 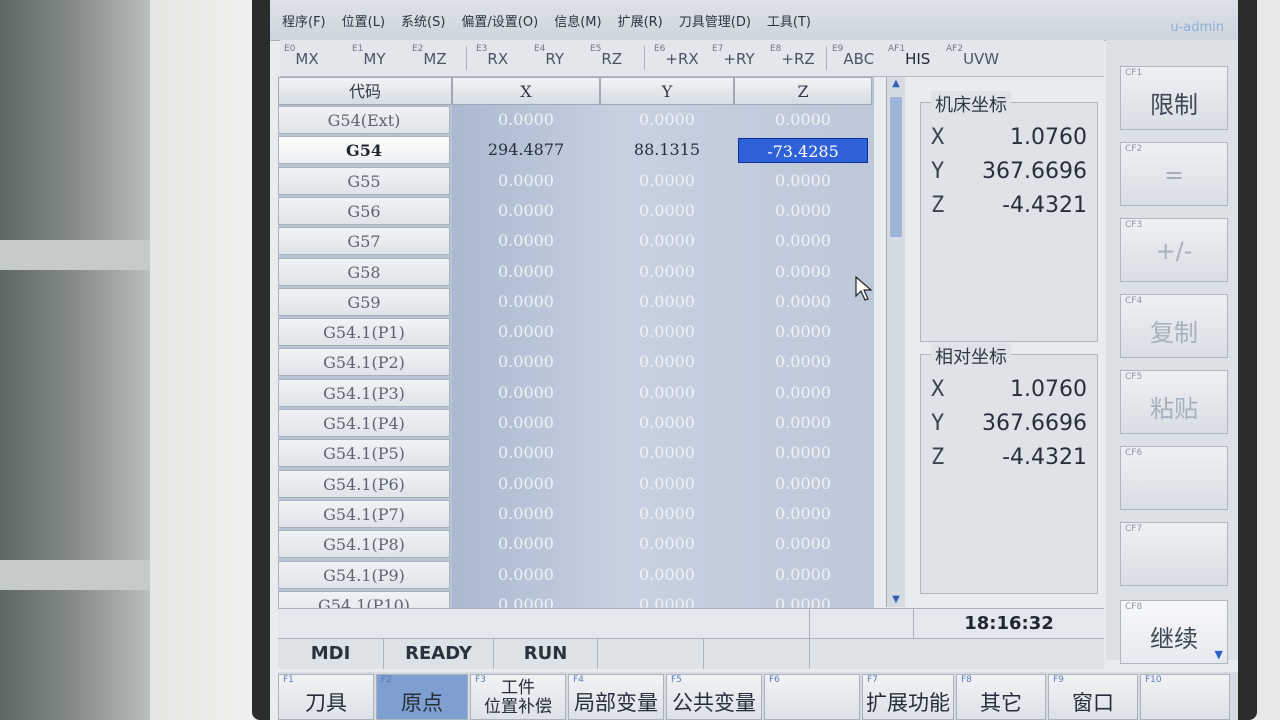 What do you see at coordinates (364, 574) in the screenshot?
I see `code-cell: G54.1(P9)` at bounding box center [364, 574].